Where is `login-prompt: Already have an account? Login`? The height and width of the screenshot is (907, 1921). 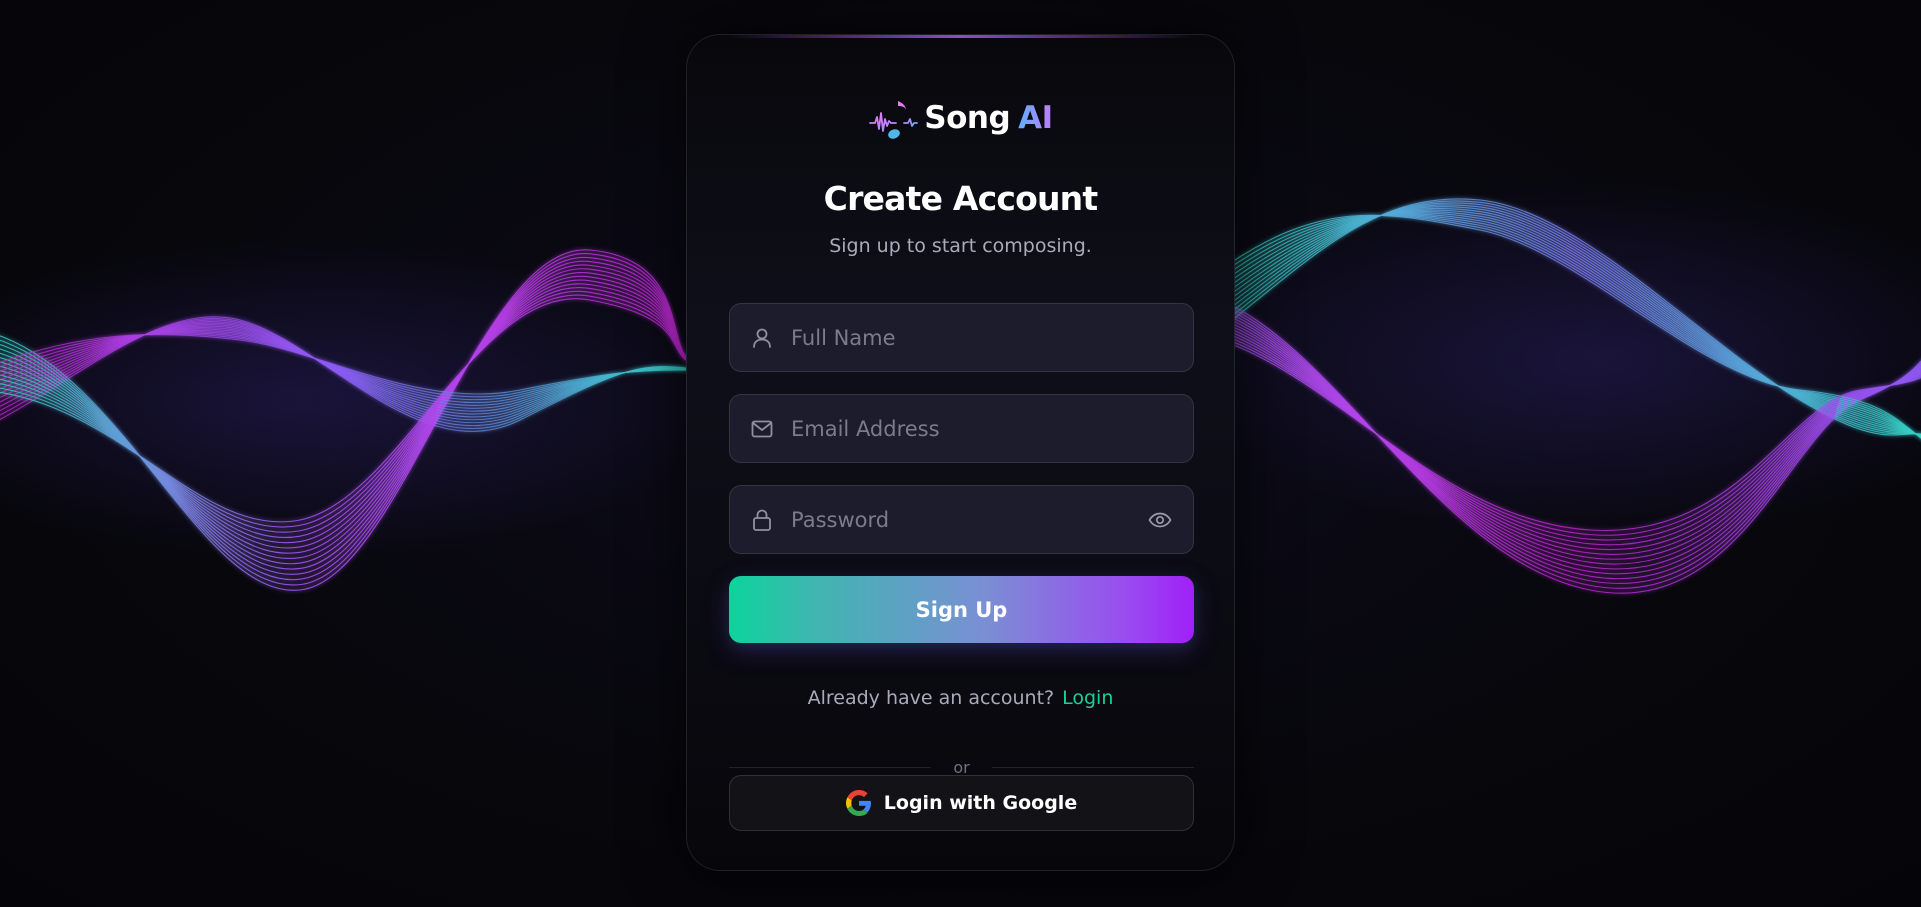 login-prompt: Already have an account? Login is located at coordinates (960, 698).